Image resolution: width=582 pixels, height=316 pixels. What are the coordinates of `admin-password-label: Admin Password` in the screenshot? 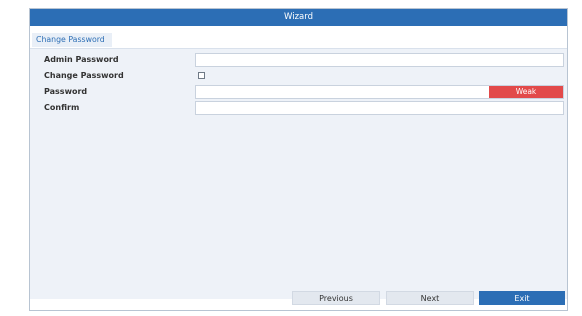 It's located at (81, 59).